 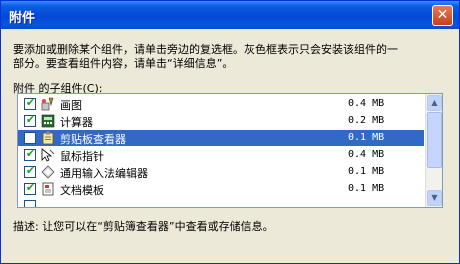 What do you see at coordinates (434, 140) in the screenshot?
I see `scroll-thumb` at bounding box center [434, 140].